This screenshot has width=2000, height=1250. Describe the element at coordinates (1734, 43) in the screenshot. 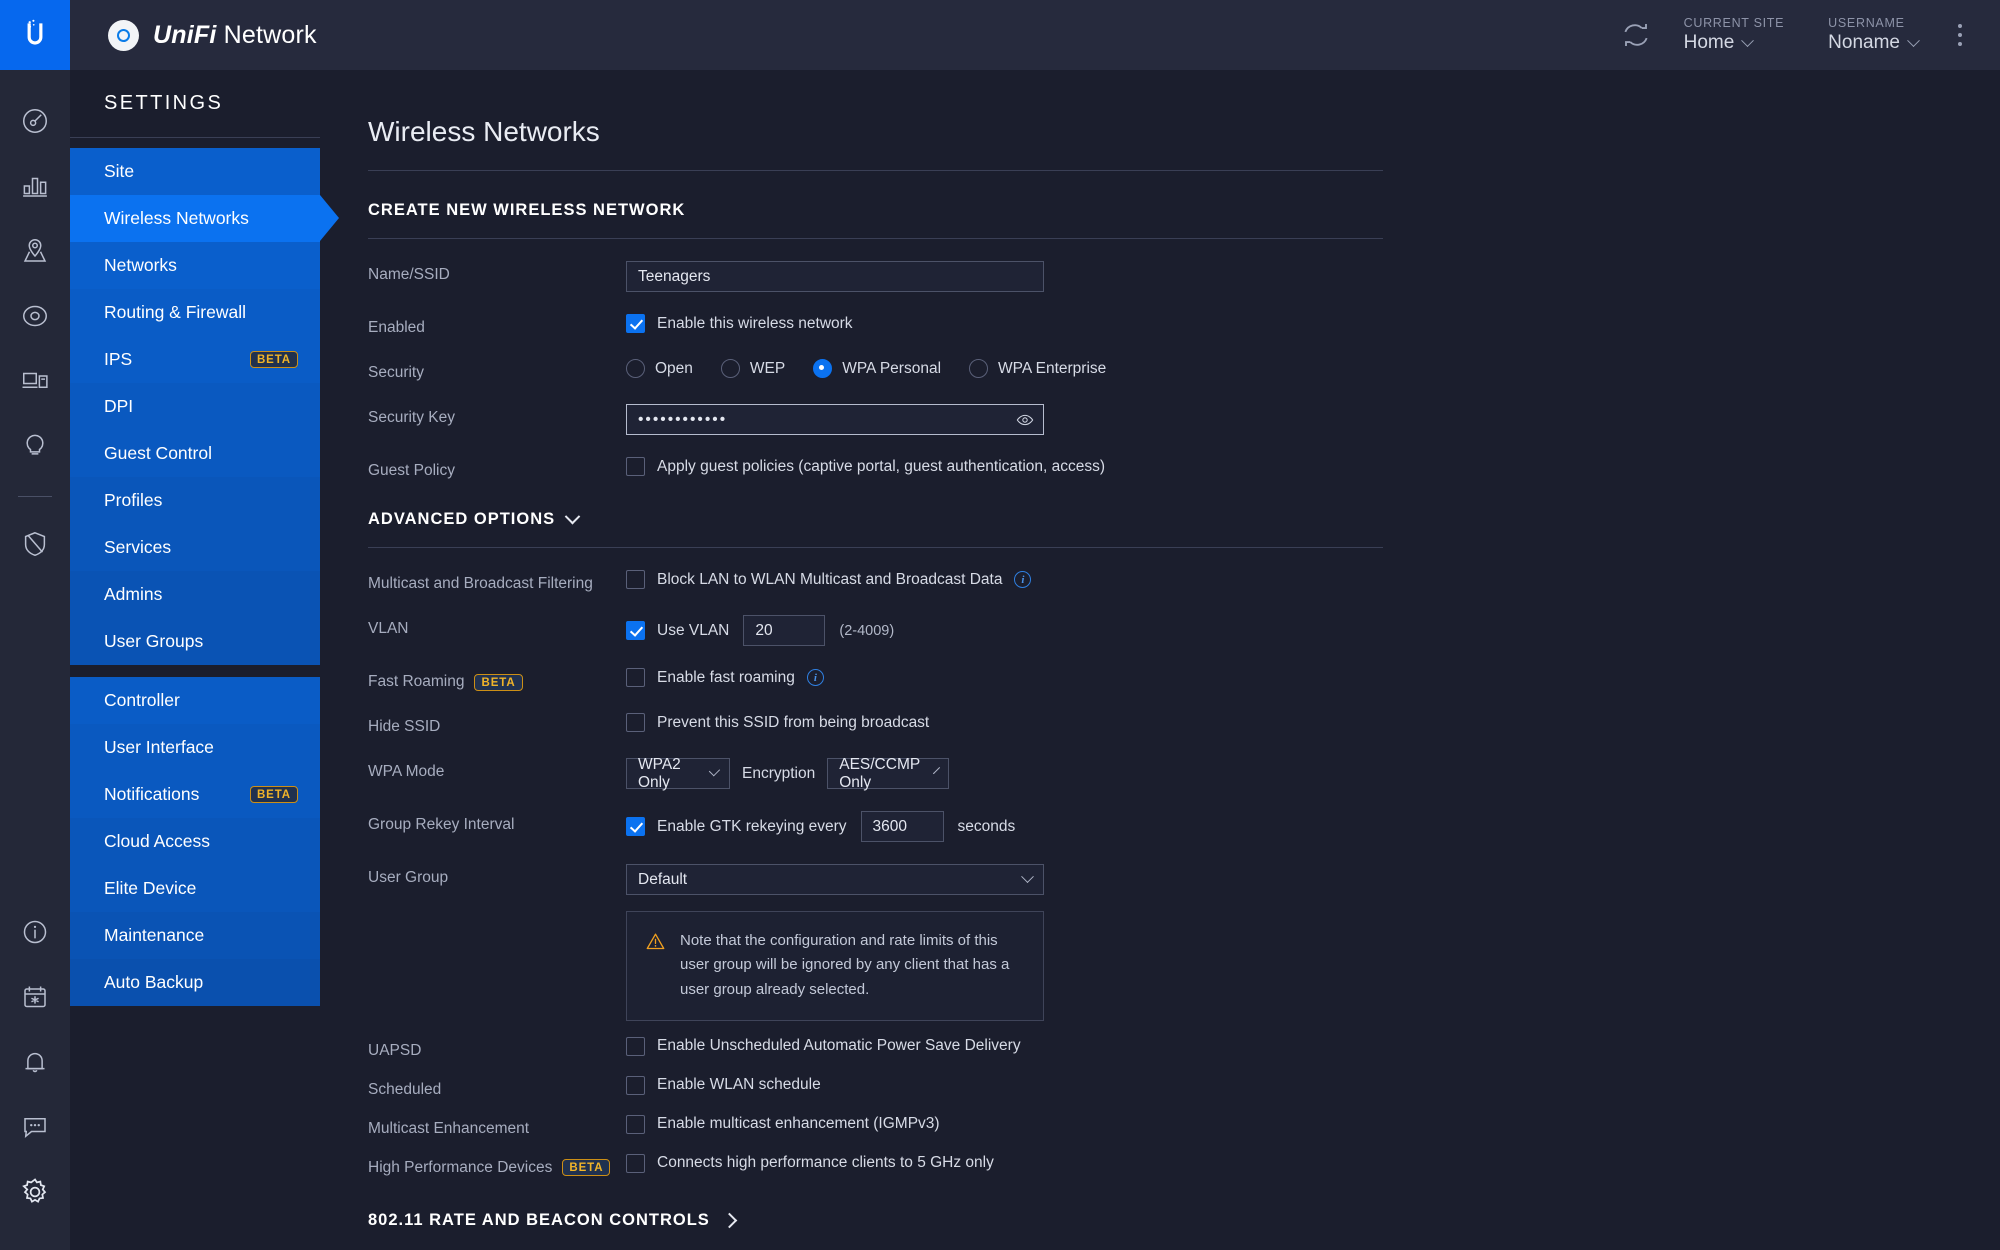

I see `current-site-value: Home` at that location.